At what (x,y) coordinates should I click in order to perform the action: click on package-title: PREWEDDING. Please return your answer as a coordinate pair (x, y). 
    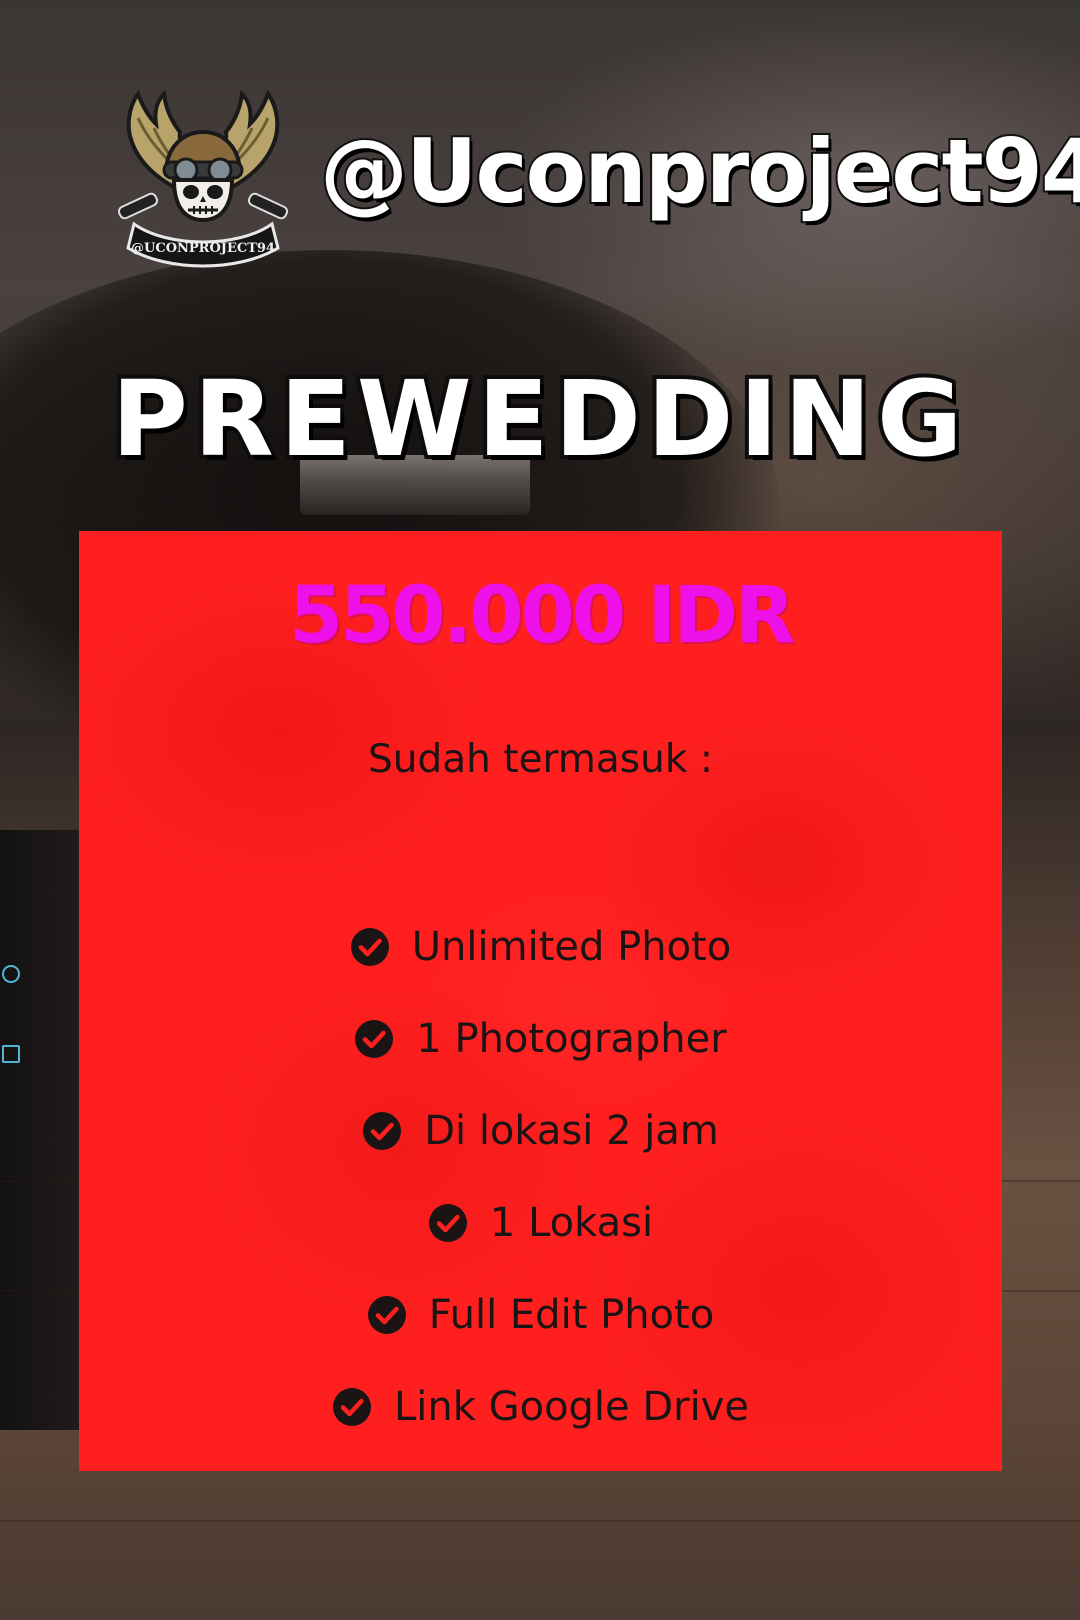
    Looking at the image, I should click on (538, 419).